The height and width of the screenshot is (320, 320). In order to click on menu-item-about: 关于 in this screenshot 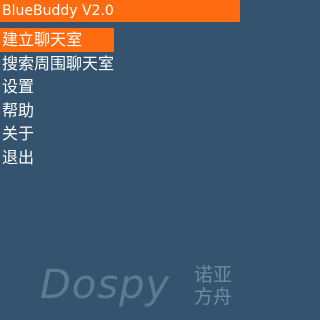, I will do `click(57, 134)`.